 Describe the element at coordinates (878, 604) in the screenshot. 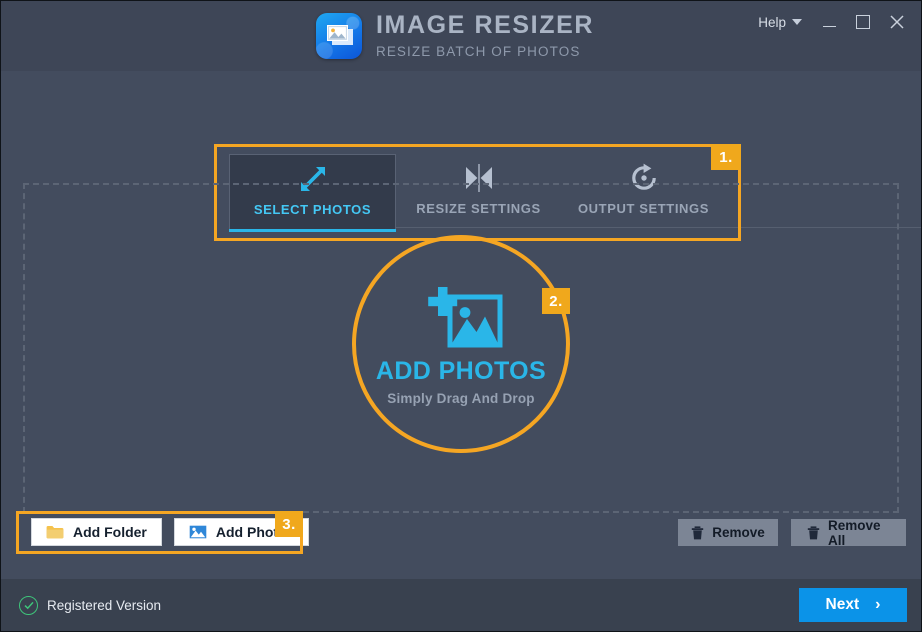

I see `chevron-right-icon: ›` at that location.